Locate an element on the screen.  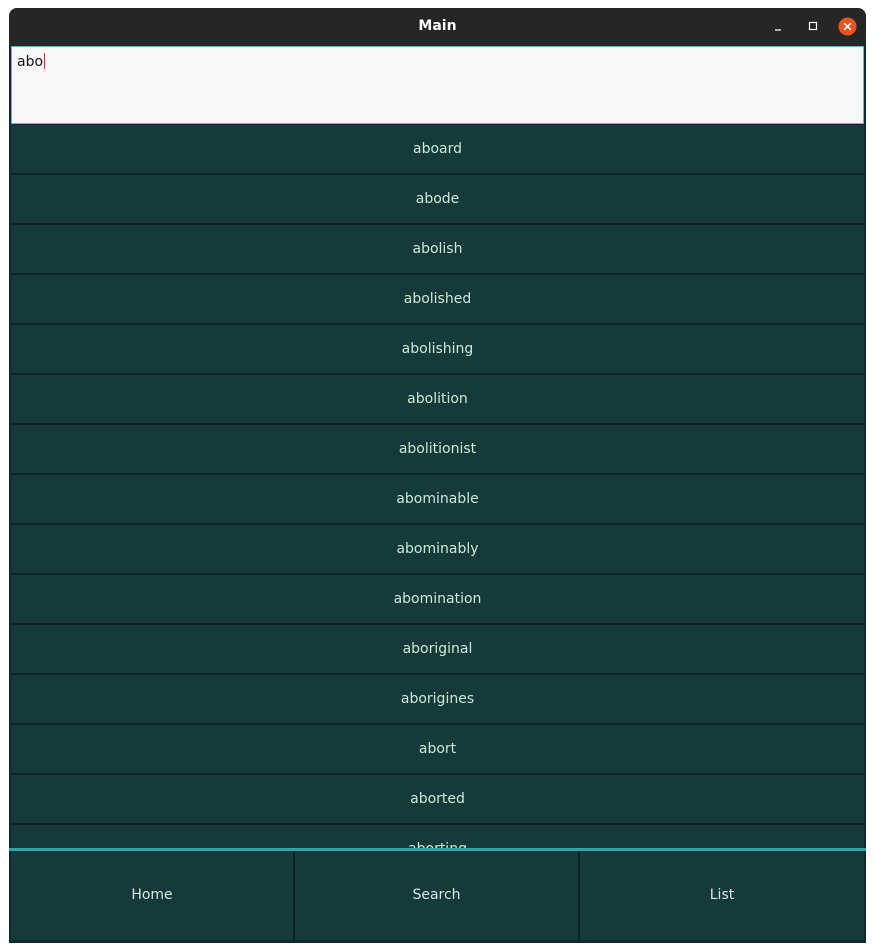
result-item: abolitionist is located at coordinates (437, 450).